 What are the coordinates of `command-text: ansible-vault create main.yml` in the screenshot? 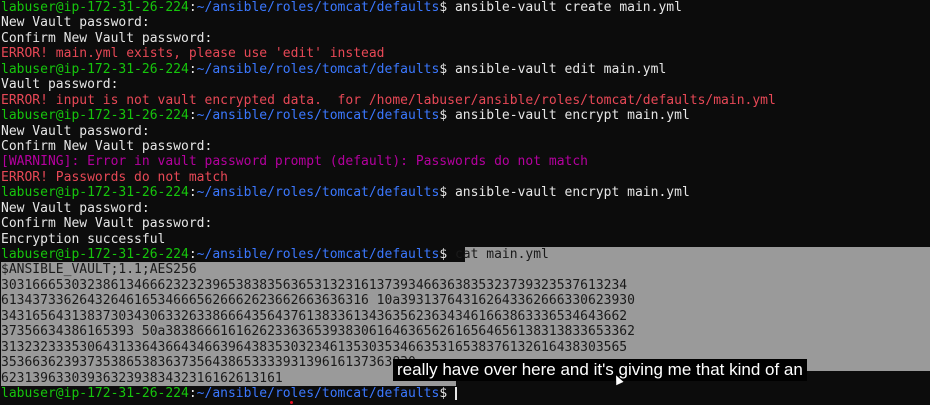 It's located at (564, 7).